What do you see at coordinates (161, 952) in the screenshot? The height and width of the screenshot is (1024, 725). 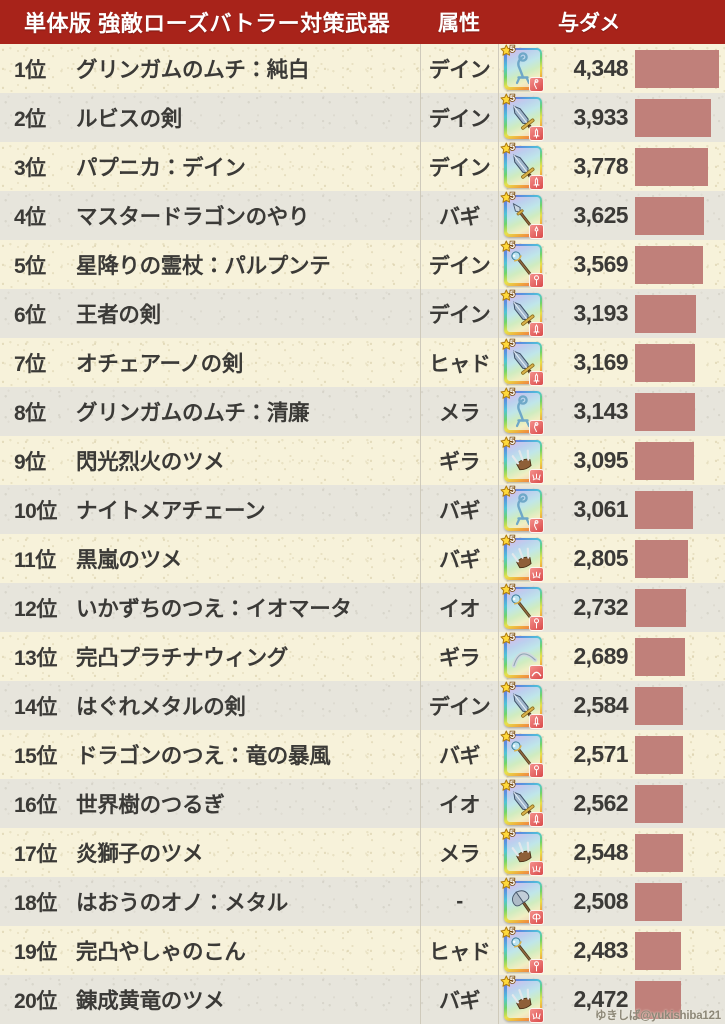 I see `weapon-name-label: 完凸やしゃのこん` at bounding box center [161, 952].